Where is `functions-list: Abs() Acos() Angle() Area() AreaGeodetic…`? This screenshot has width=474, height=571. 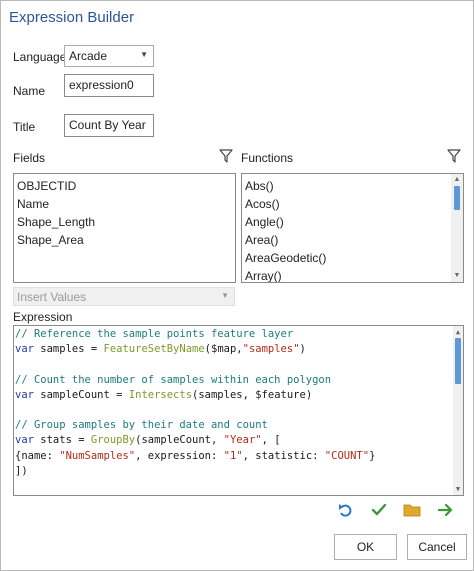 functions-list: Abs() Acos() Angle() Area() AreaGeodetic… is located at coordinates (352, 228).